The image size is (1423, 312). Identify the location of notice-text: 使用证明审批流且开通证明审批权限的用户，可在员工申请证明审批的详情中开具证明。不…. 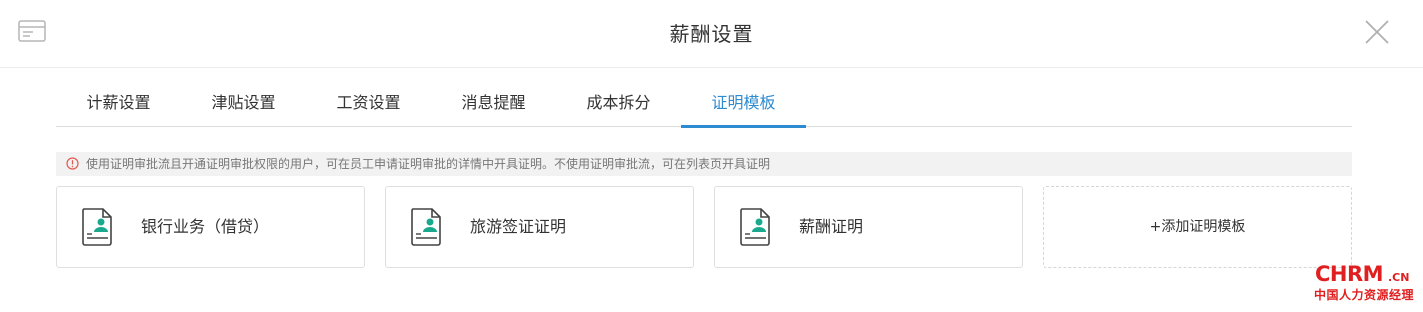
(428, 164).